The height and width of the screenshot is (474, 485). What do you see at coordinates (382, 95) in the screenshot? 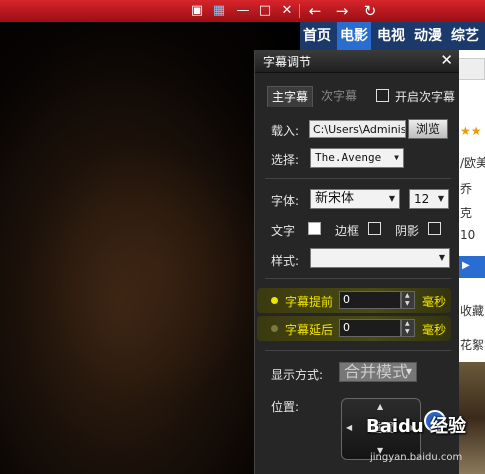
I see `enable-secondary-checkbox` at bounding box center [382, 95].